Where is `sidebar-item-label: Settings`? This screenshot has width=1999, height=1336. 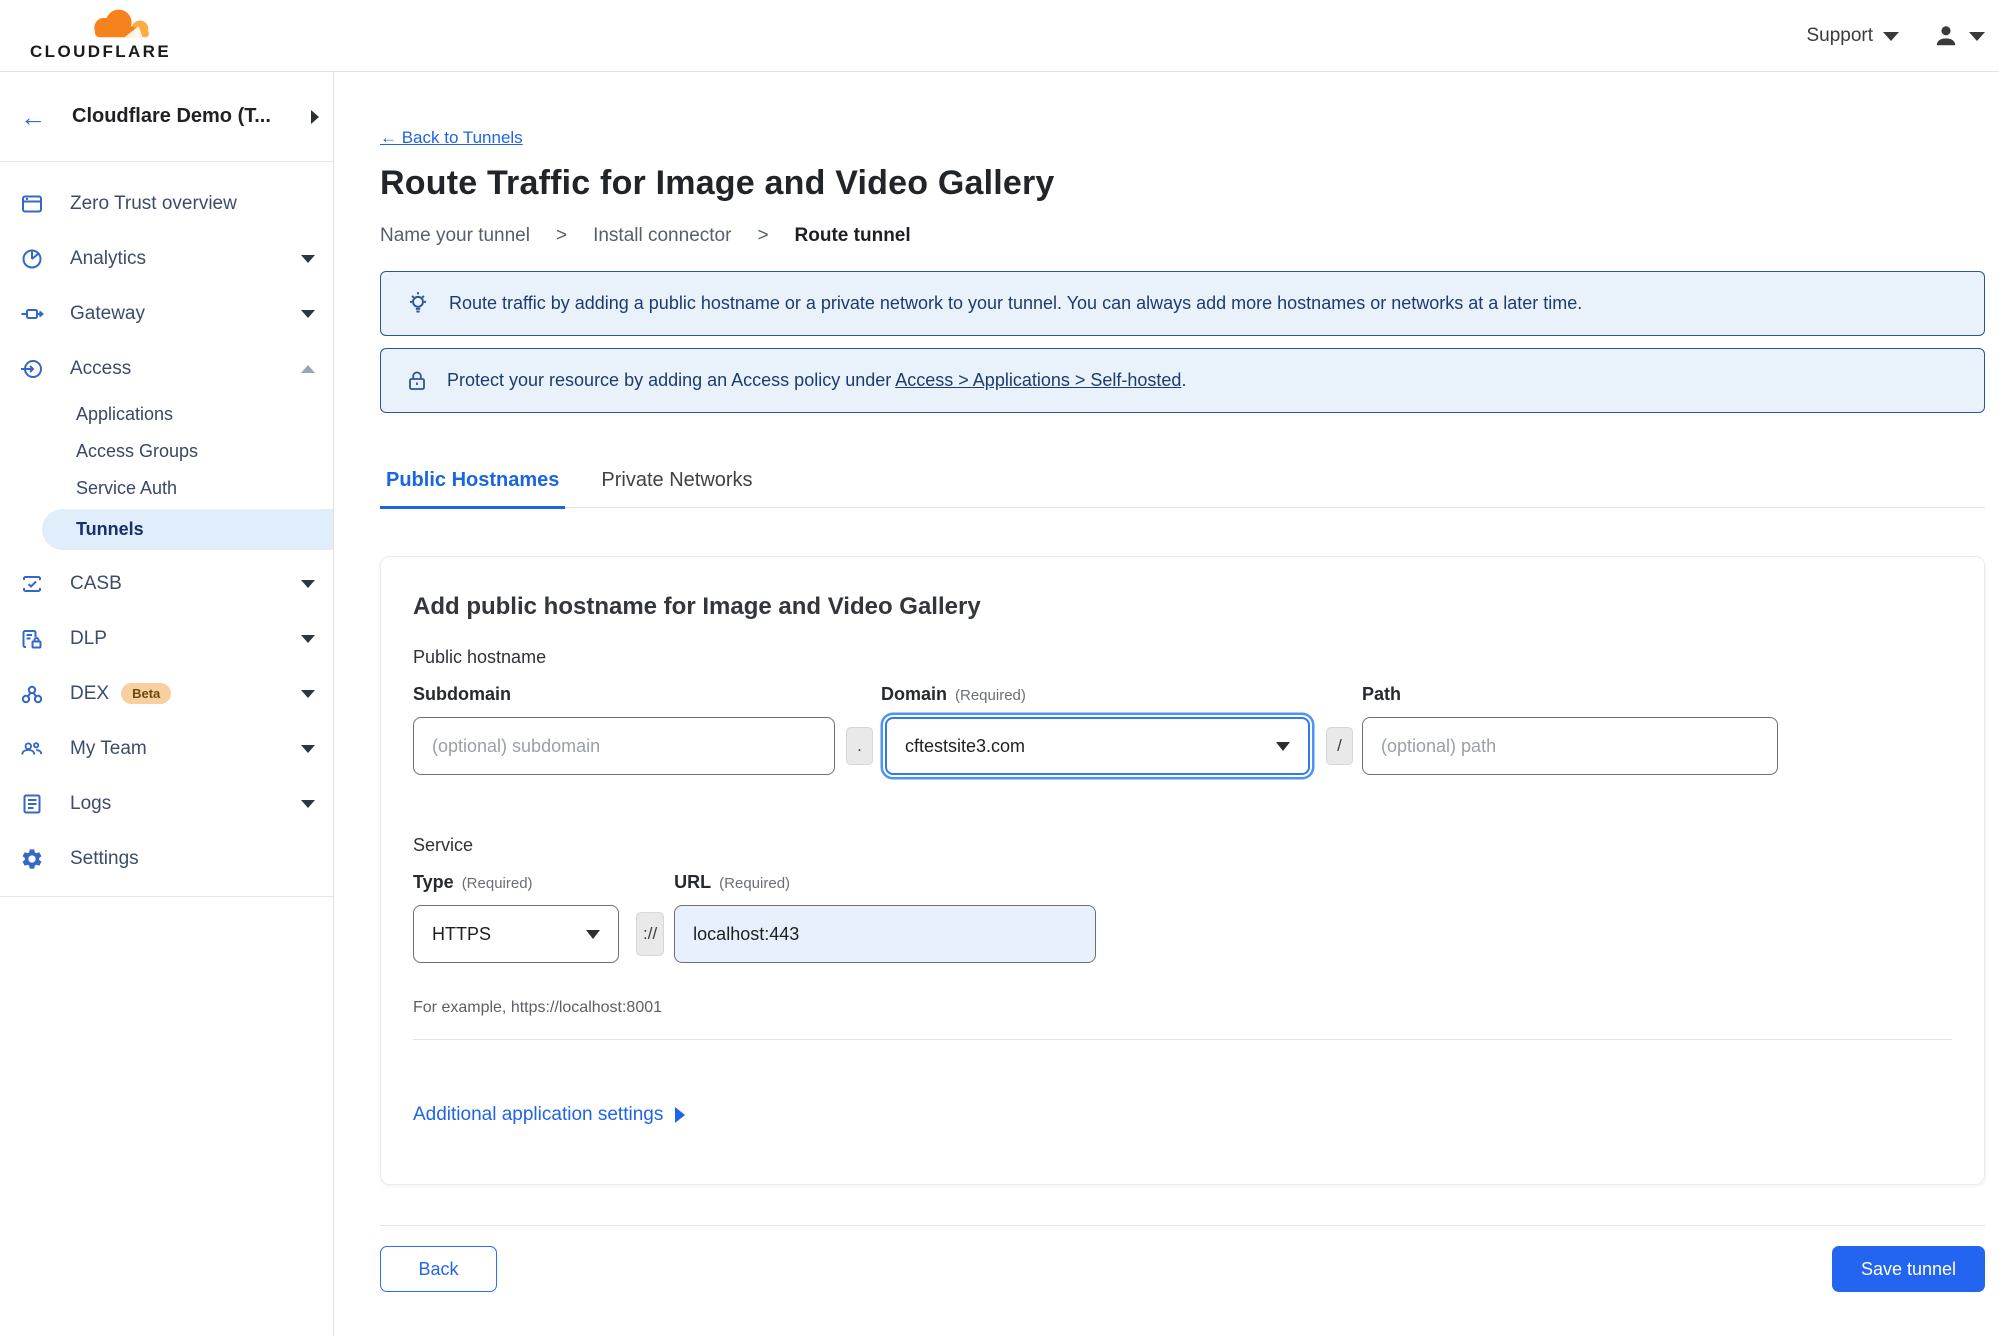
sidebar-item-label: Settings is located at coordinates (104, 858).